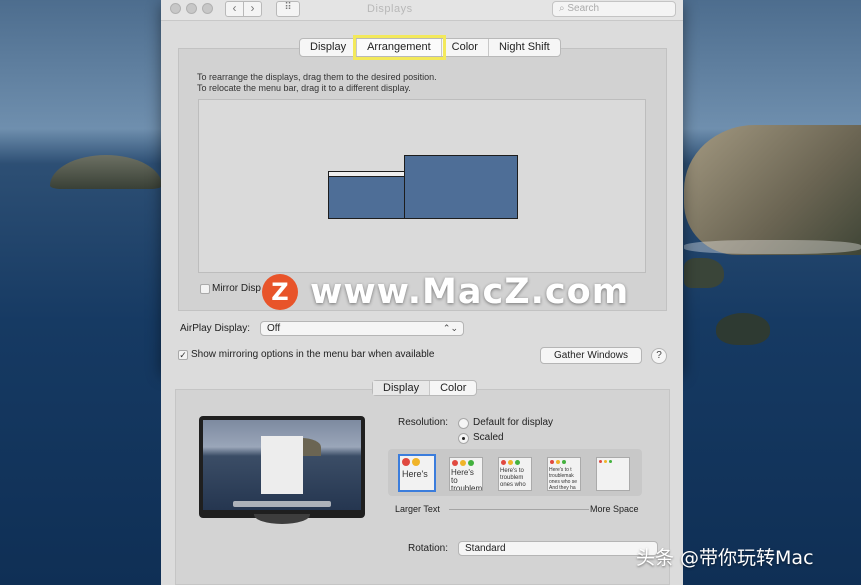 The height and width of the screenshot is (585, 861). I want to click on tab-color: Color, so click(465, 47).